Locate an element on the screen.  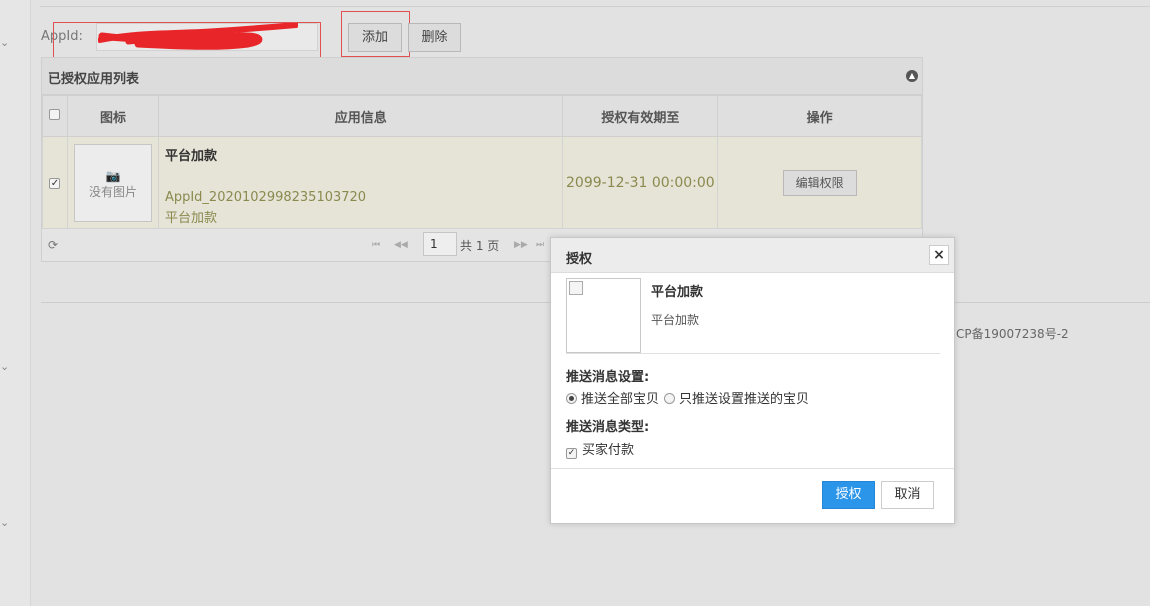
refresh-icon: ⟳ is located at coordinates (53, 245).